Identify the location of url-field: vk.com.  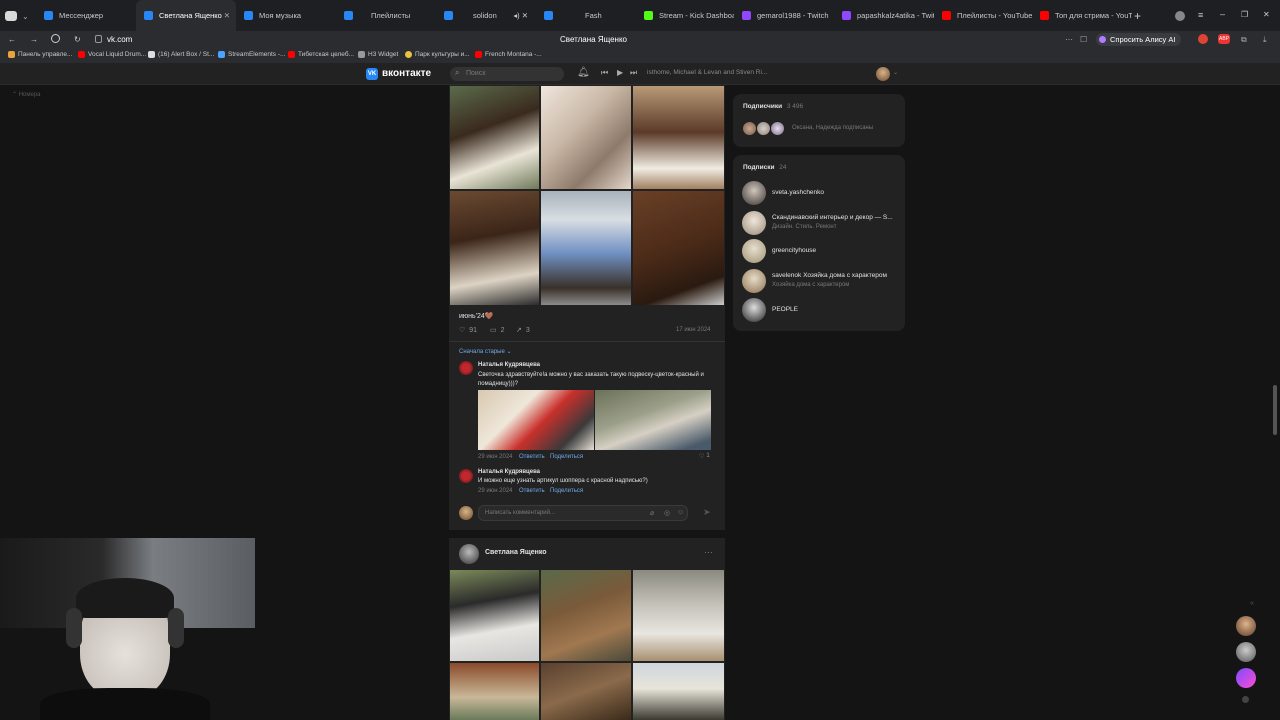
(119, 39).